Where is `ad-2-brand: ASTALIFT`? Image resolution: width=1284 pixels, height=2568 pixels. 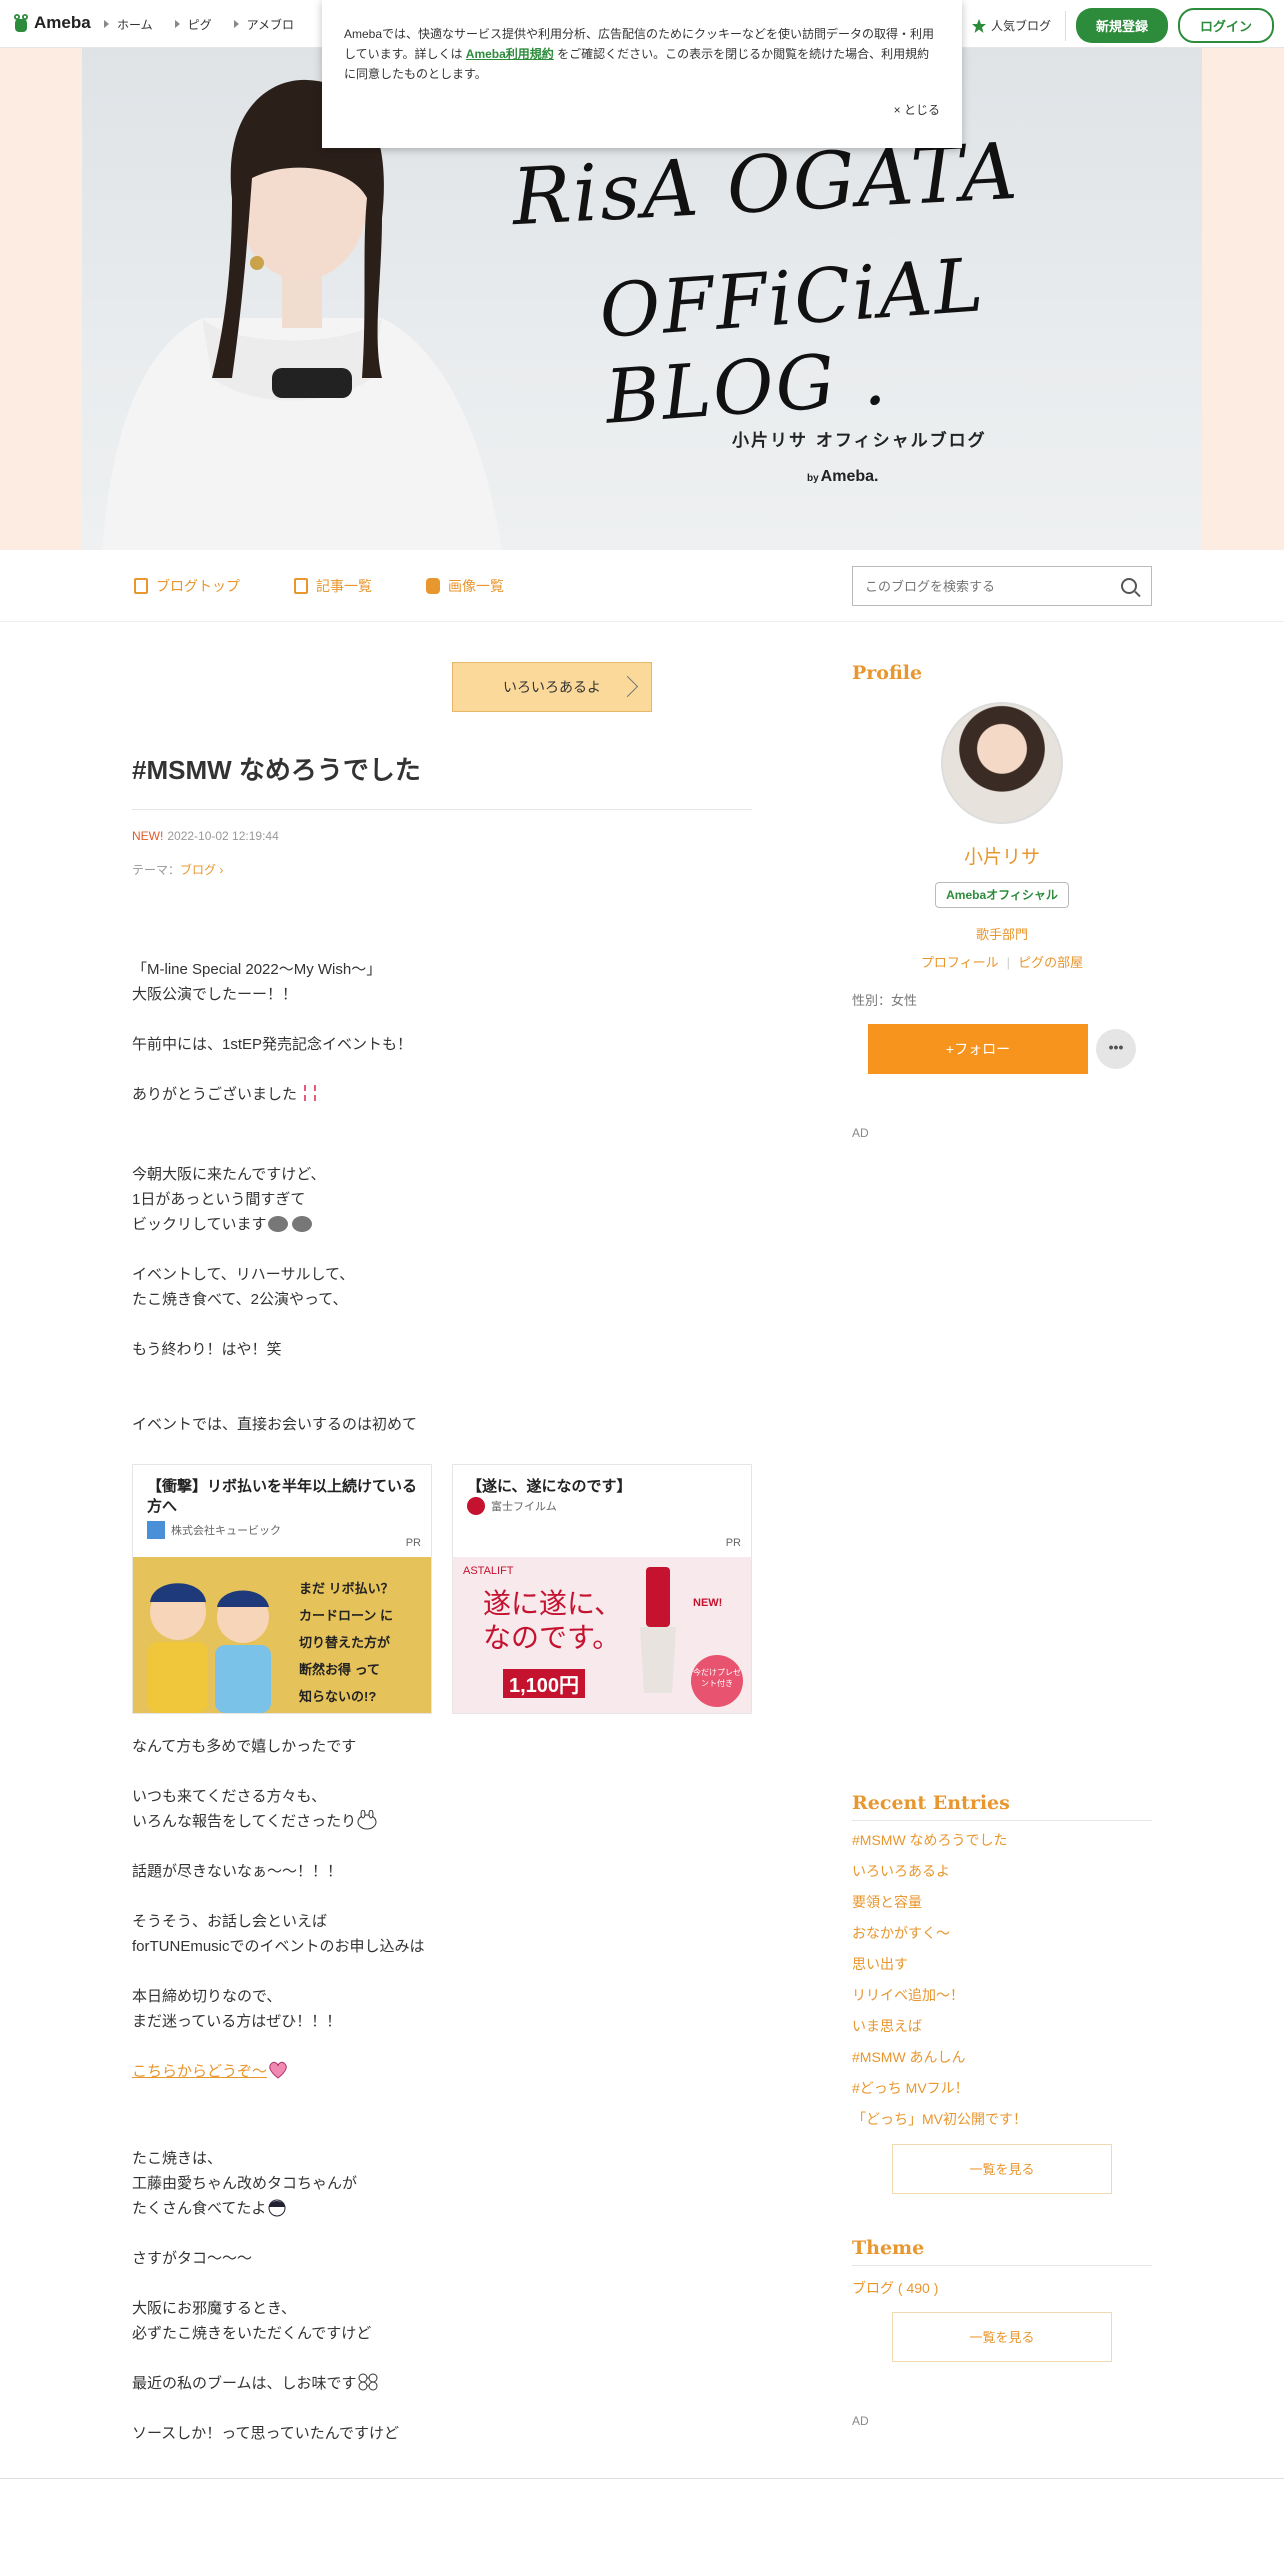
ad-2-brand: ASTALIFT is located at coordinates (488, 1571).